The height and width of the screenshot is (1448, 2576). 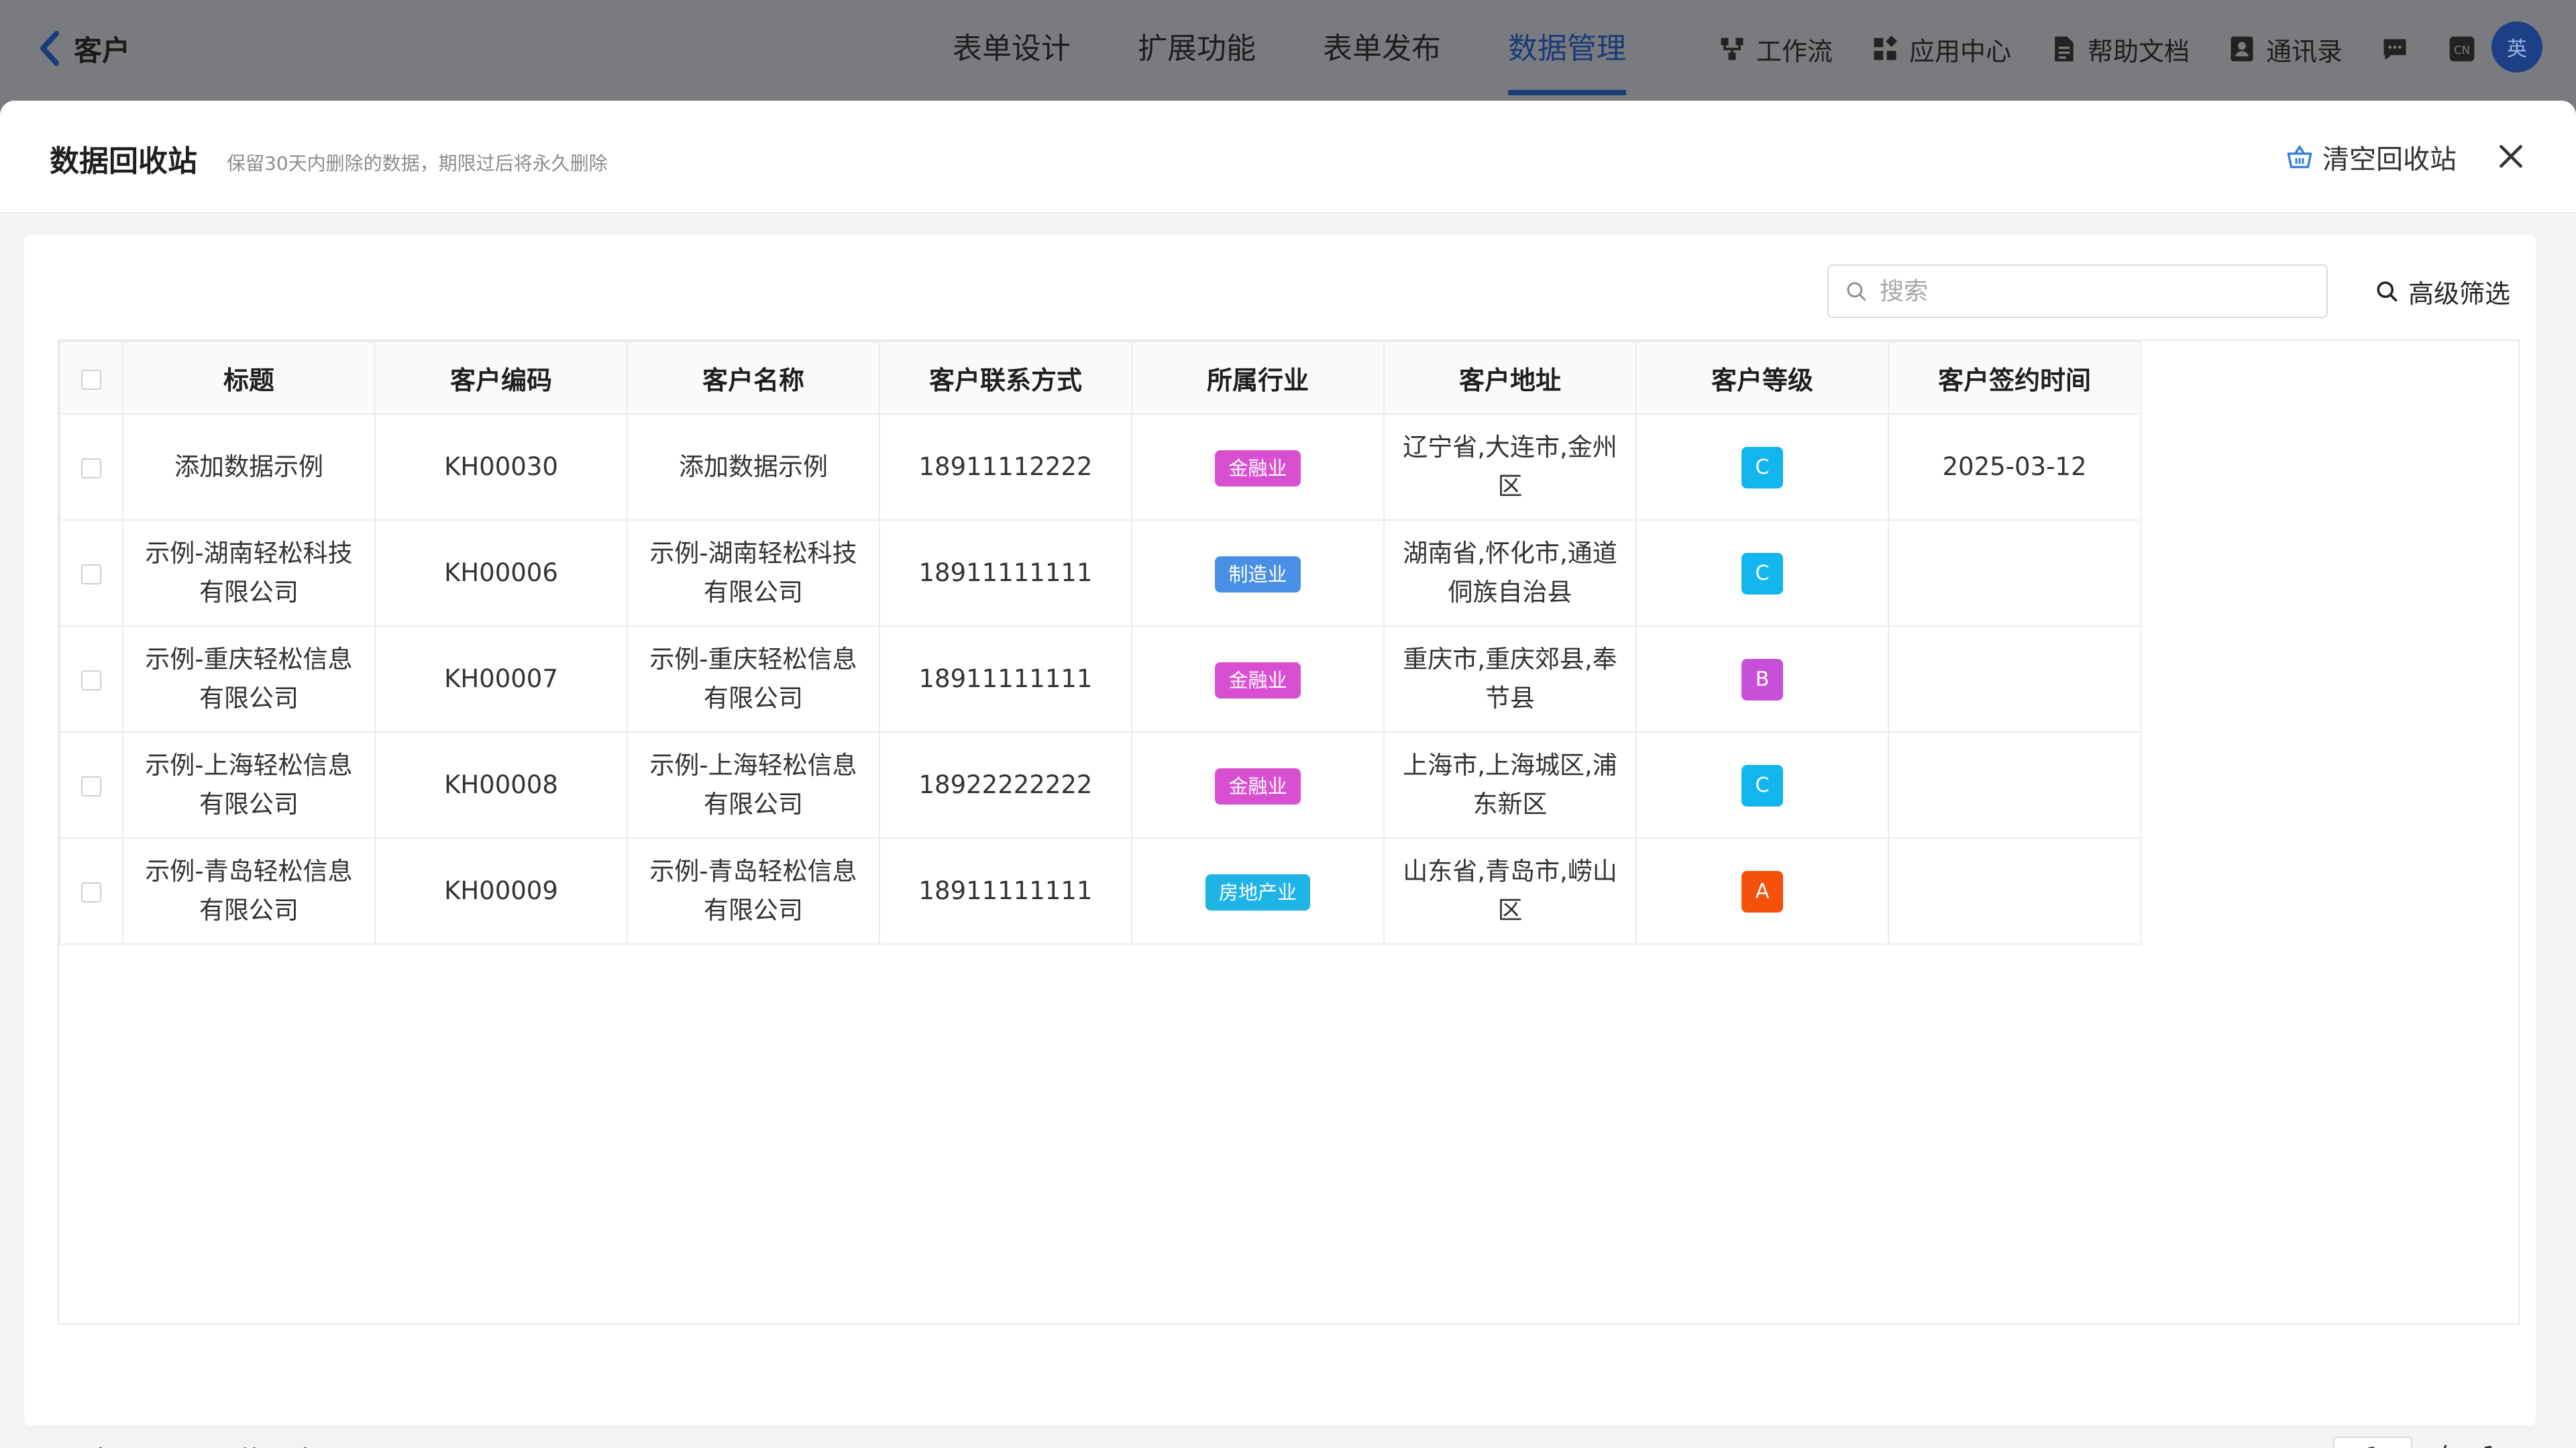 What do you see at coordinates (1258, 574) in the screenshot?
I see `industry-tag: 制造业` at bounding box center [1258, 574].